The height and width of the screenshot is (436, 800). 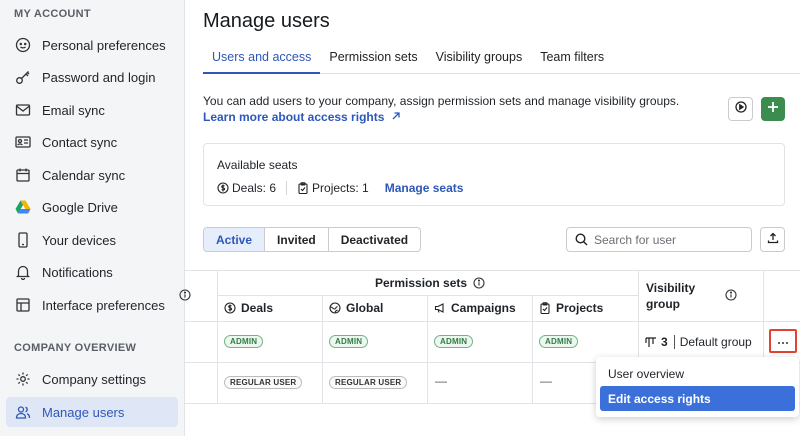 What do you see at coordinates (365, 308) in the screenshot?
I see `column-label: Global` at bounding box center [365, 308].